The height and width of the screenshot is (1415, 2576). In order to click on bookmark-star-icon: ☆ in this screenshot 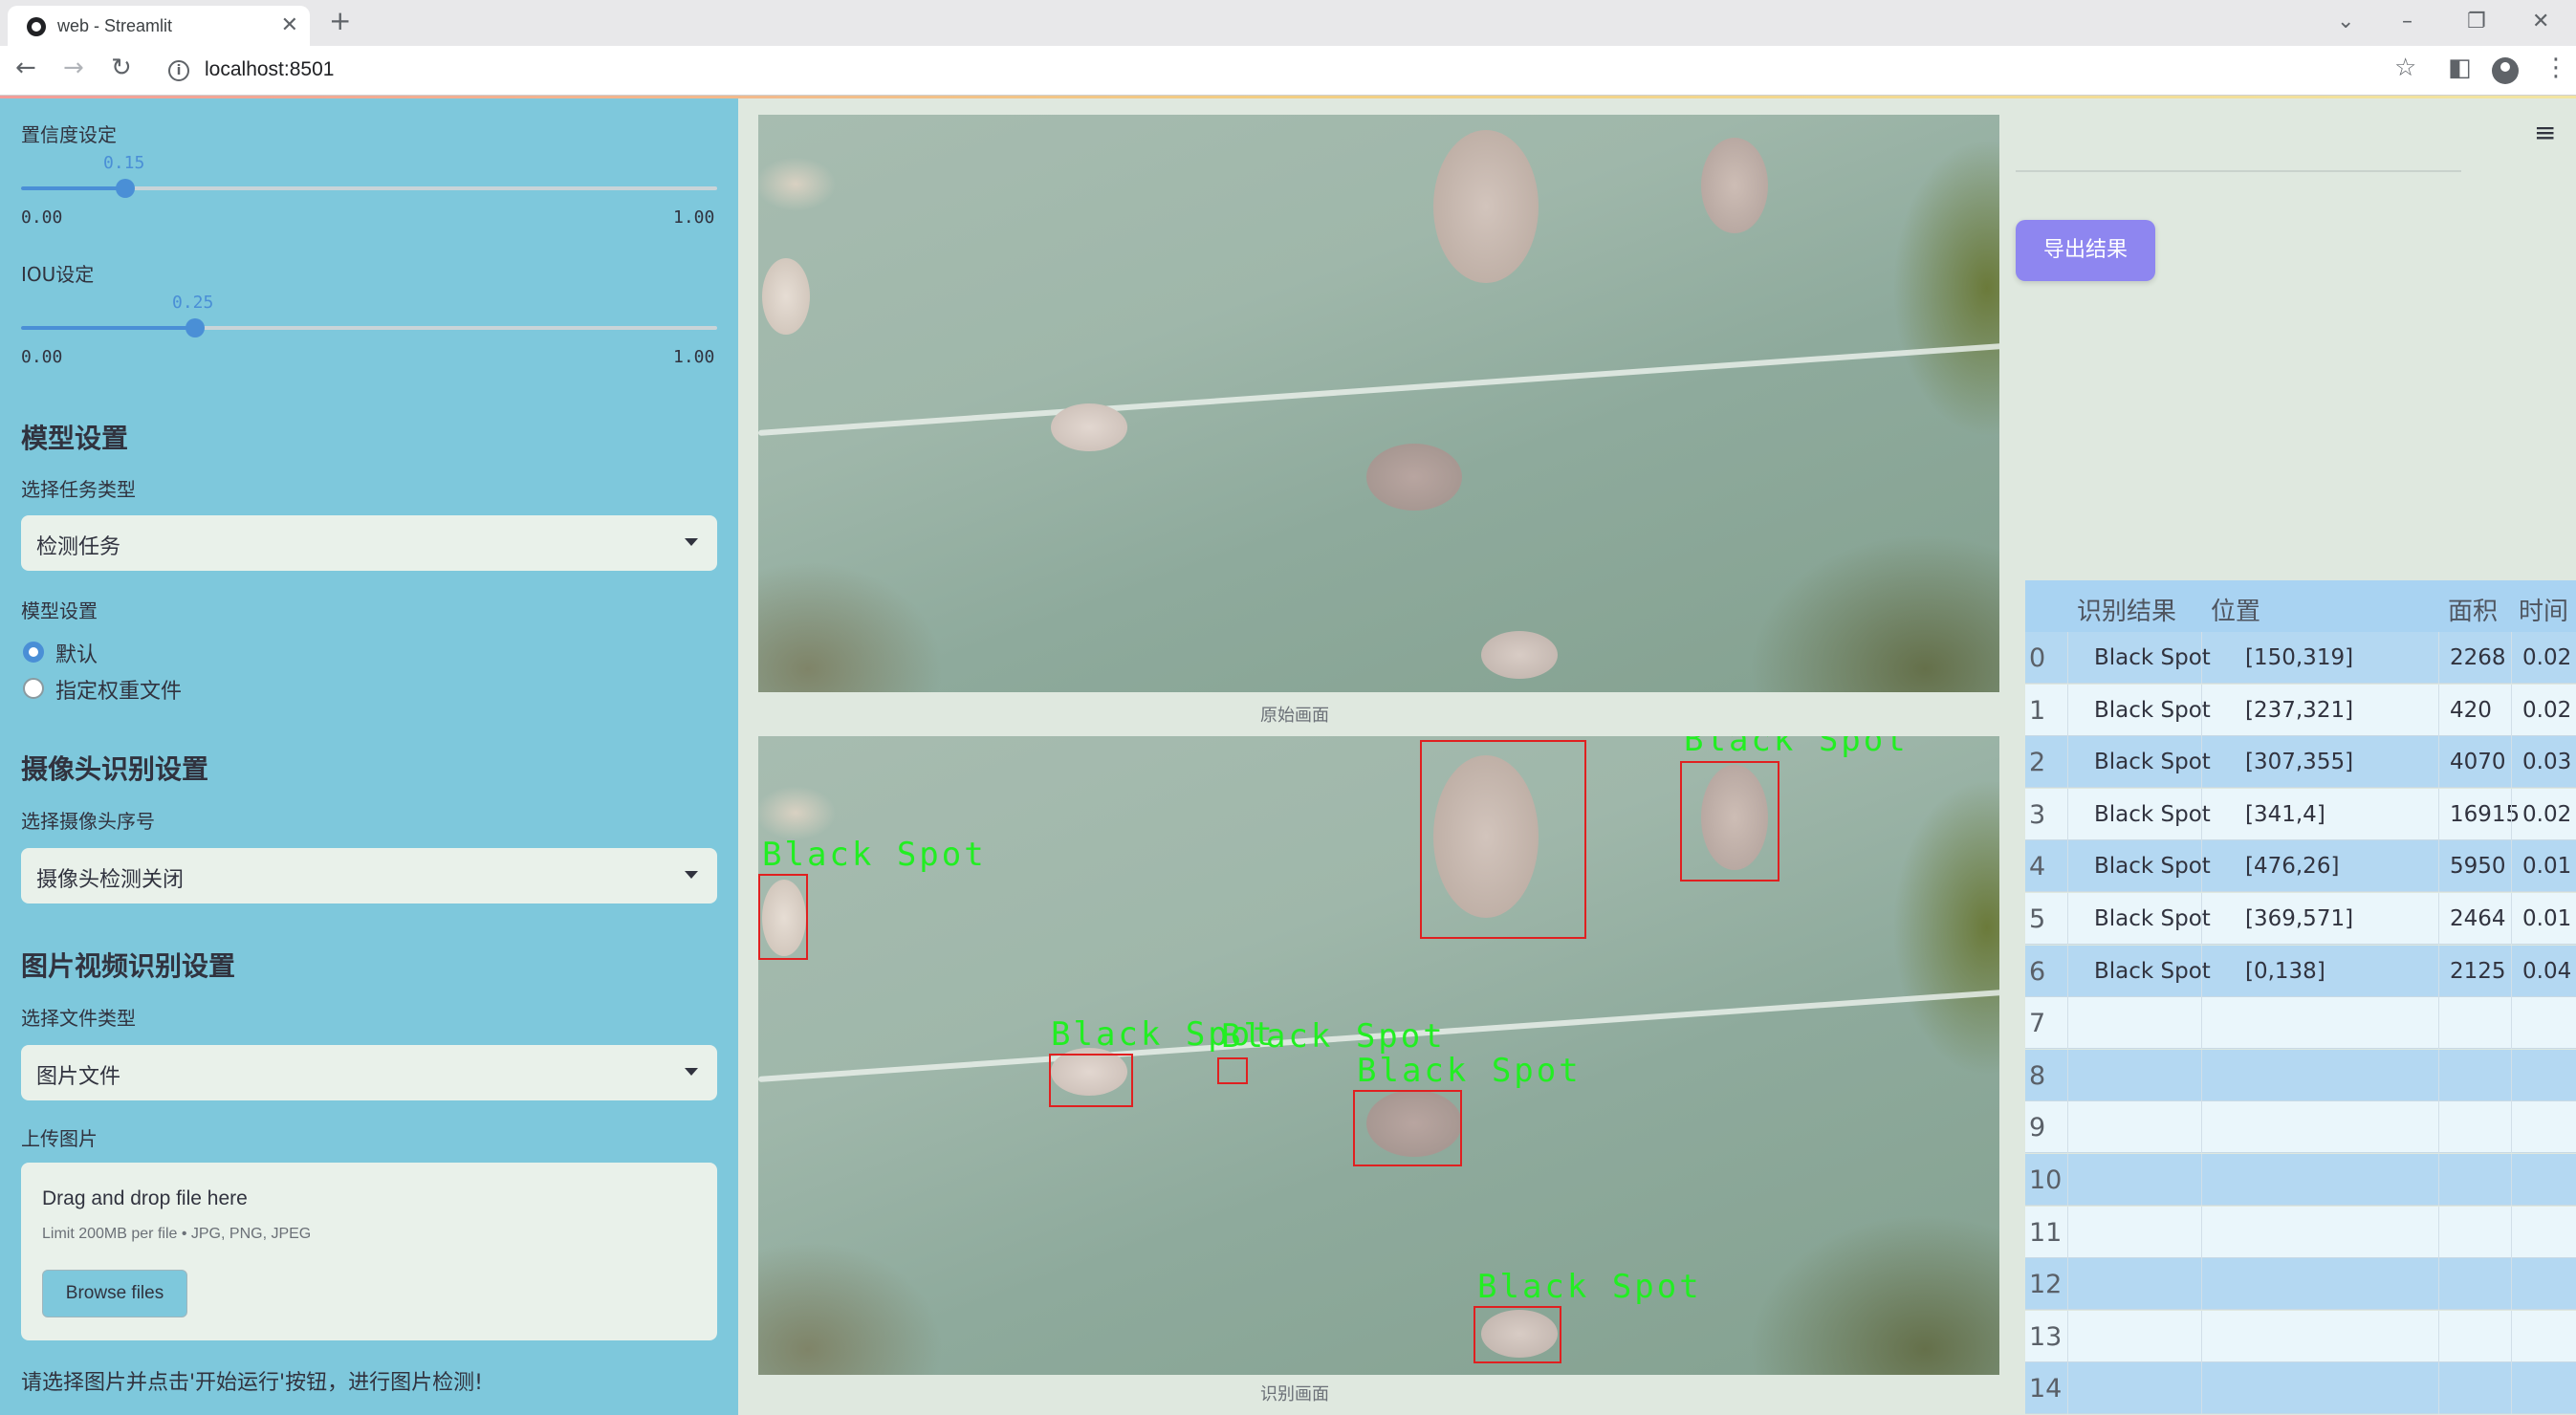, I will do `click(2405, 67)`.